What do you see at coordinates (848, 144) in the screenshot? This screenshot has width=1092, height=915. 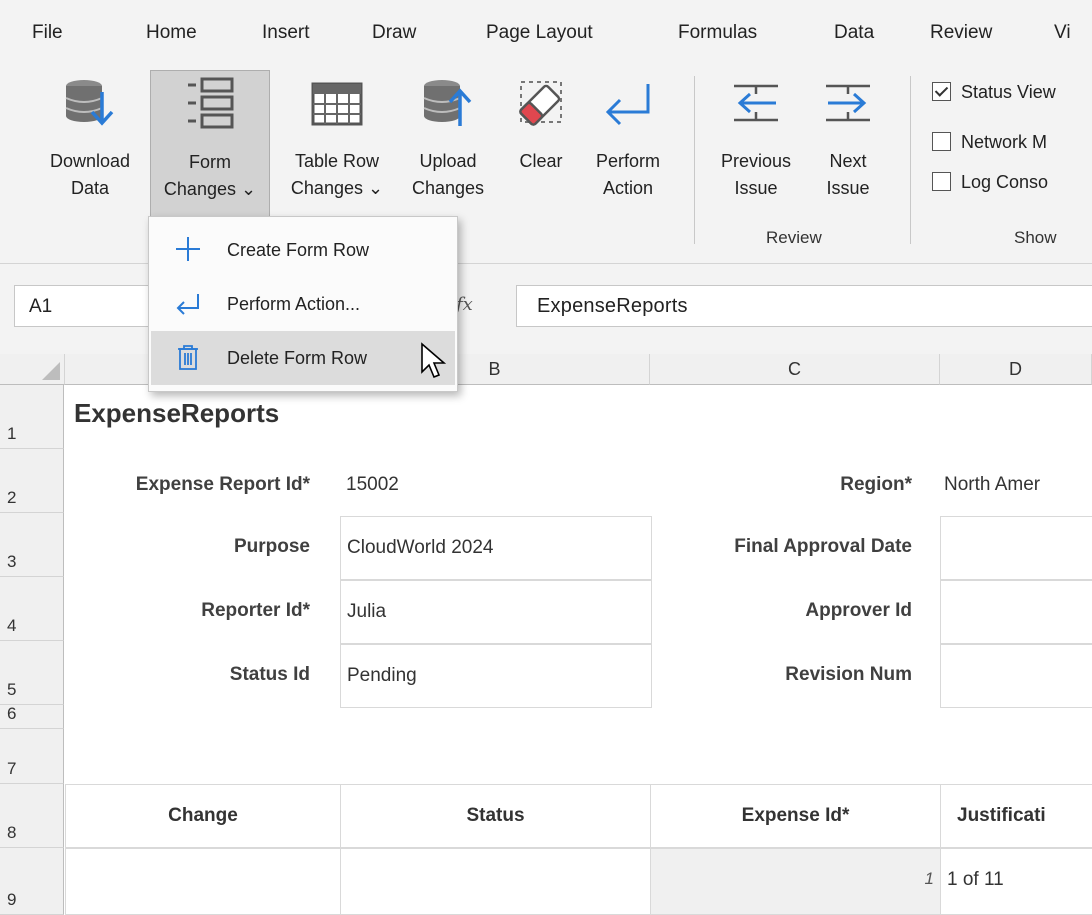 I see `next-issue-button: Next Issue` at bounding box center [848, 144].